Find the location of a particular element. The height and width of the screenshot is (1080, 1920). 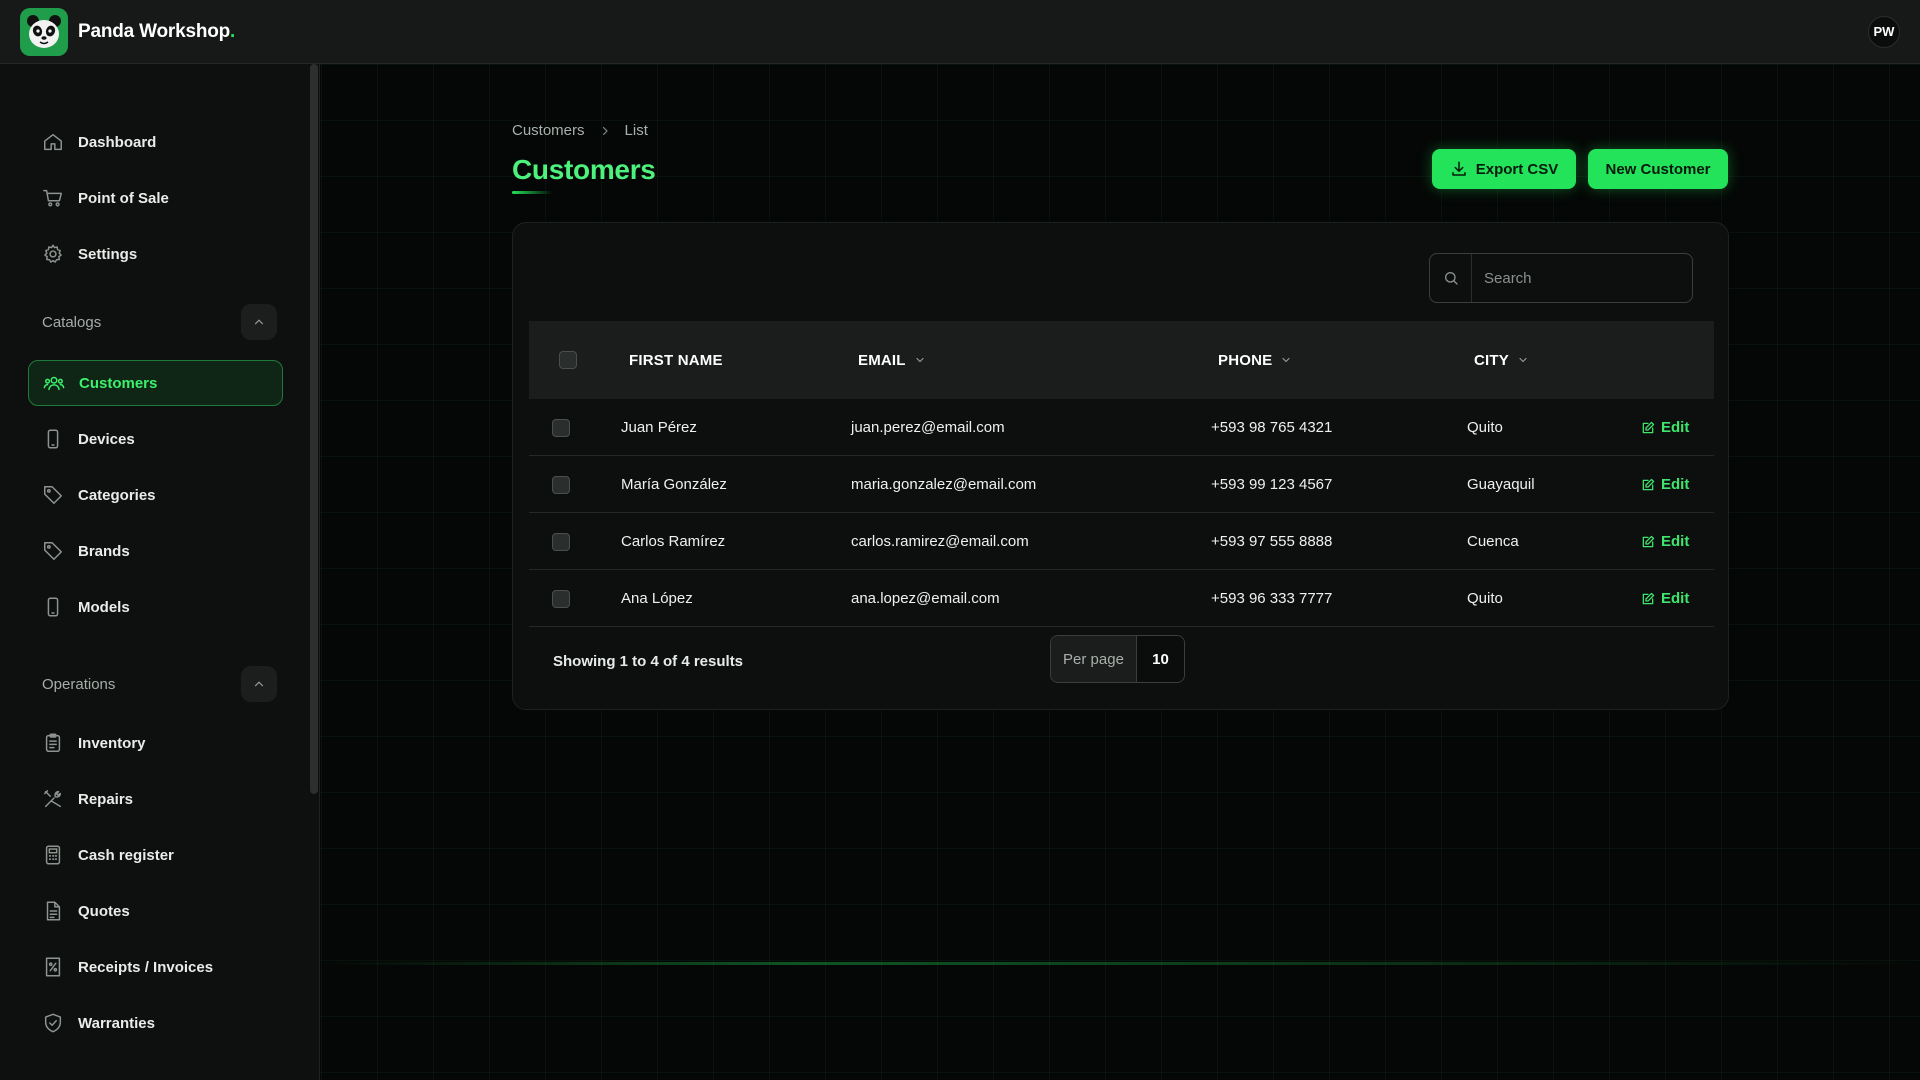

title-underline is located at coordinates (532, 192).